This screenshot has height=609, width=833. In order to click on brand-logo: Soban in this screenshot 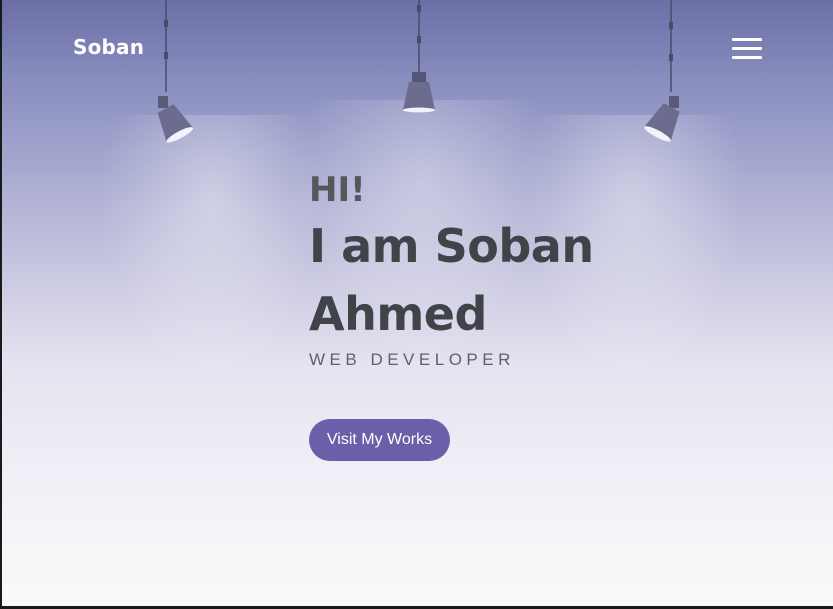, I will do `click(108, 47)`.